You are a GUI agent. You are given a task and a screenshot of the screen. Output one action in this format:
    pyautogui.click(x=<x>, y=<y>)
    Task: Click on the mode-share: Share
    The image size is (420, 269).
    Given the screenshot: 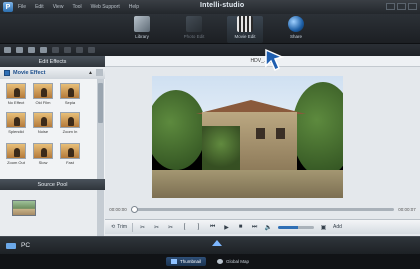 What is the action you would take?
    pyautogui.click(x=296, y=29)
    